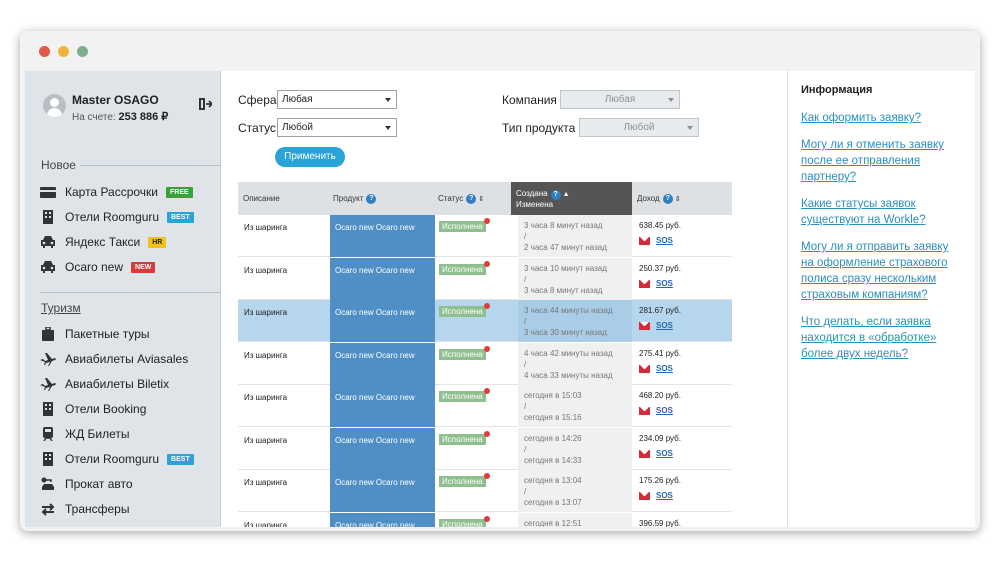 This screenshot has height=563, width=1000. What do you see at coordinates (103, 242) in the screenshot?
I see `sidebar-item-yandex-taxi: Яндекс Такси HR` at bounding box center [103, 242].